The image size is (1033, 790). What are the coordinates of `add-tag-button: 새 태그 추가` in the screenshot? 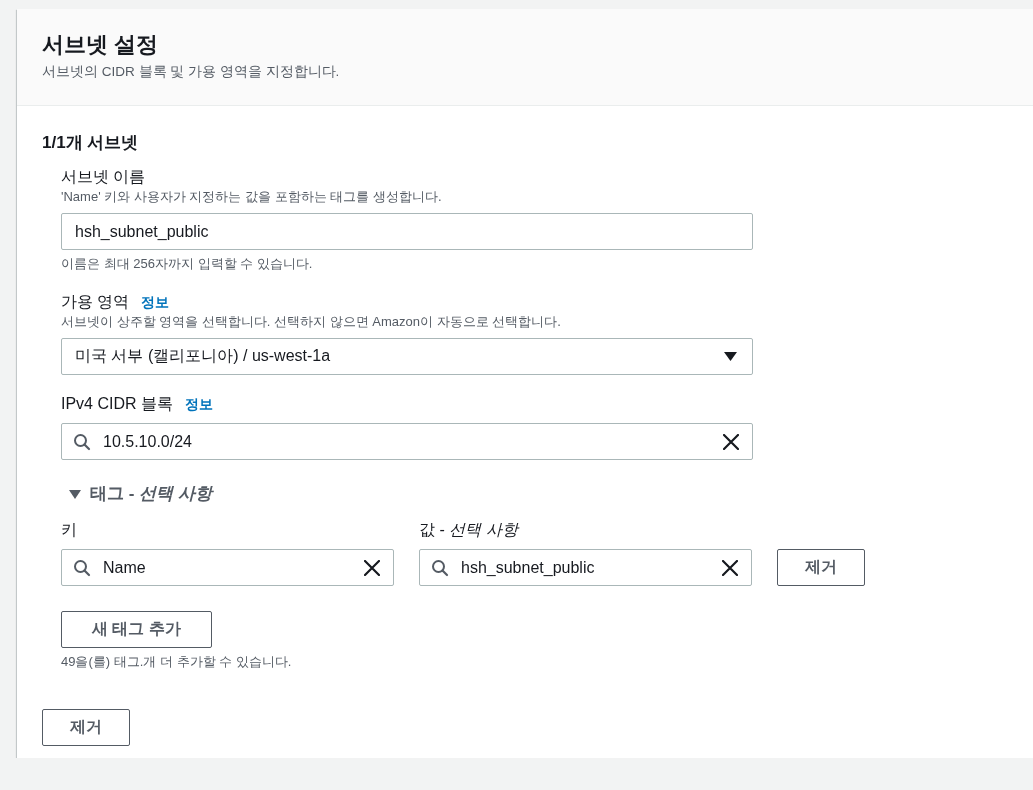 It's located at (136, 629).